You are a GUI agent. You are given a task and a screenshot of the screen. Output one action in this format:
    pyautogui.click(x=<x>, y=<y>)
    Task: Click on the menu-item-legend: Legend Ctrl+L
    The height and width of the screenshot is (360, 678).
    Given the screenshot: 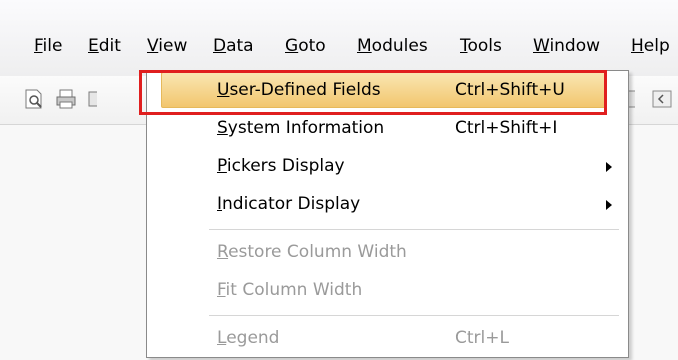 What is the action you would take?
    pyautogui.click(x=387, y=338)
    